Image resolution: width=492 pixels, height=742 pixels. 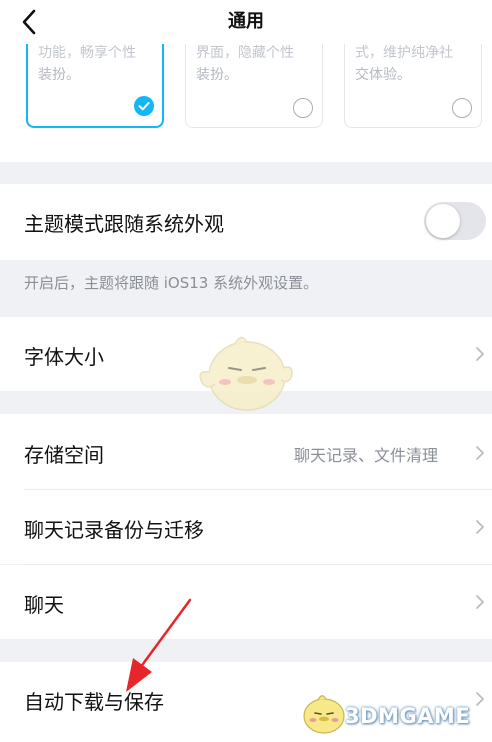 What do you see at coordinates (408, 716) in the screenshot?
I see `watermark-text: 3DMGAME` at bounding box center [408, 716].